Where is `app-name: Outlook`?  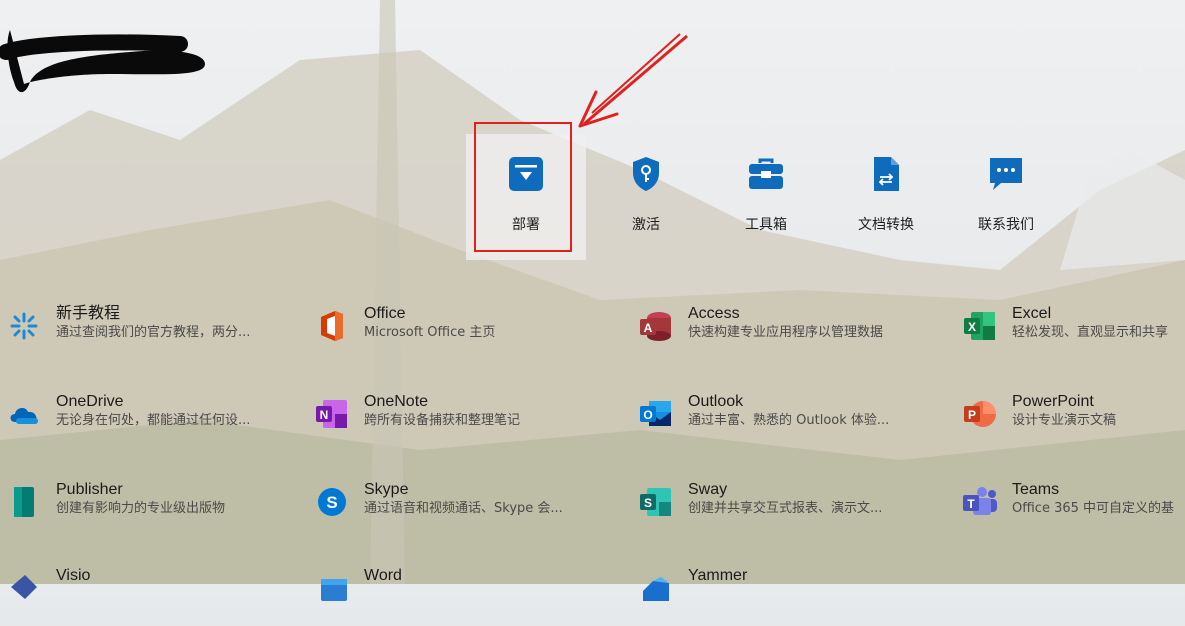 app-name: Outlook is located at coordinates (716, 401).